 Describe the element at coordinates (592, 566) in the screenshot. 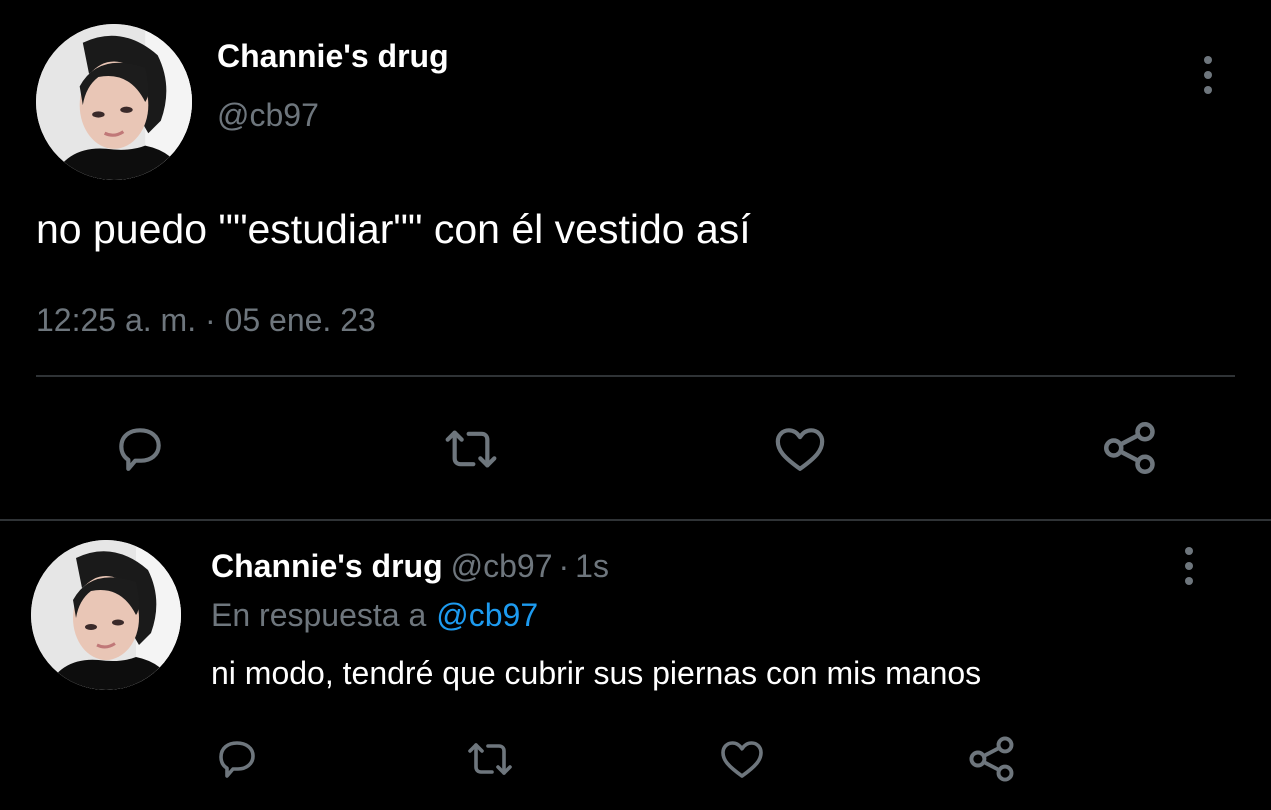

I see `tweet-time-ago: 1s` at that location.